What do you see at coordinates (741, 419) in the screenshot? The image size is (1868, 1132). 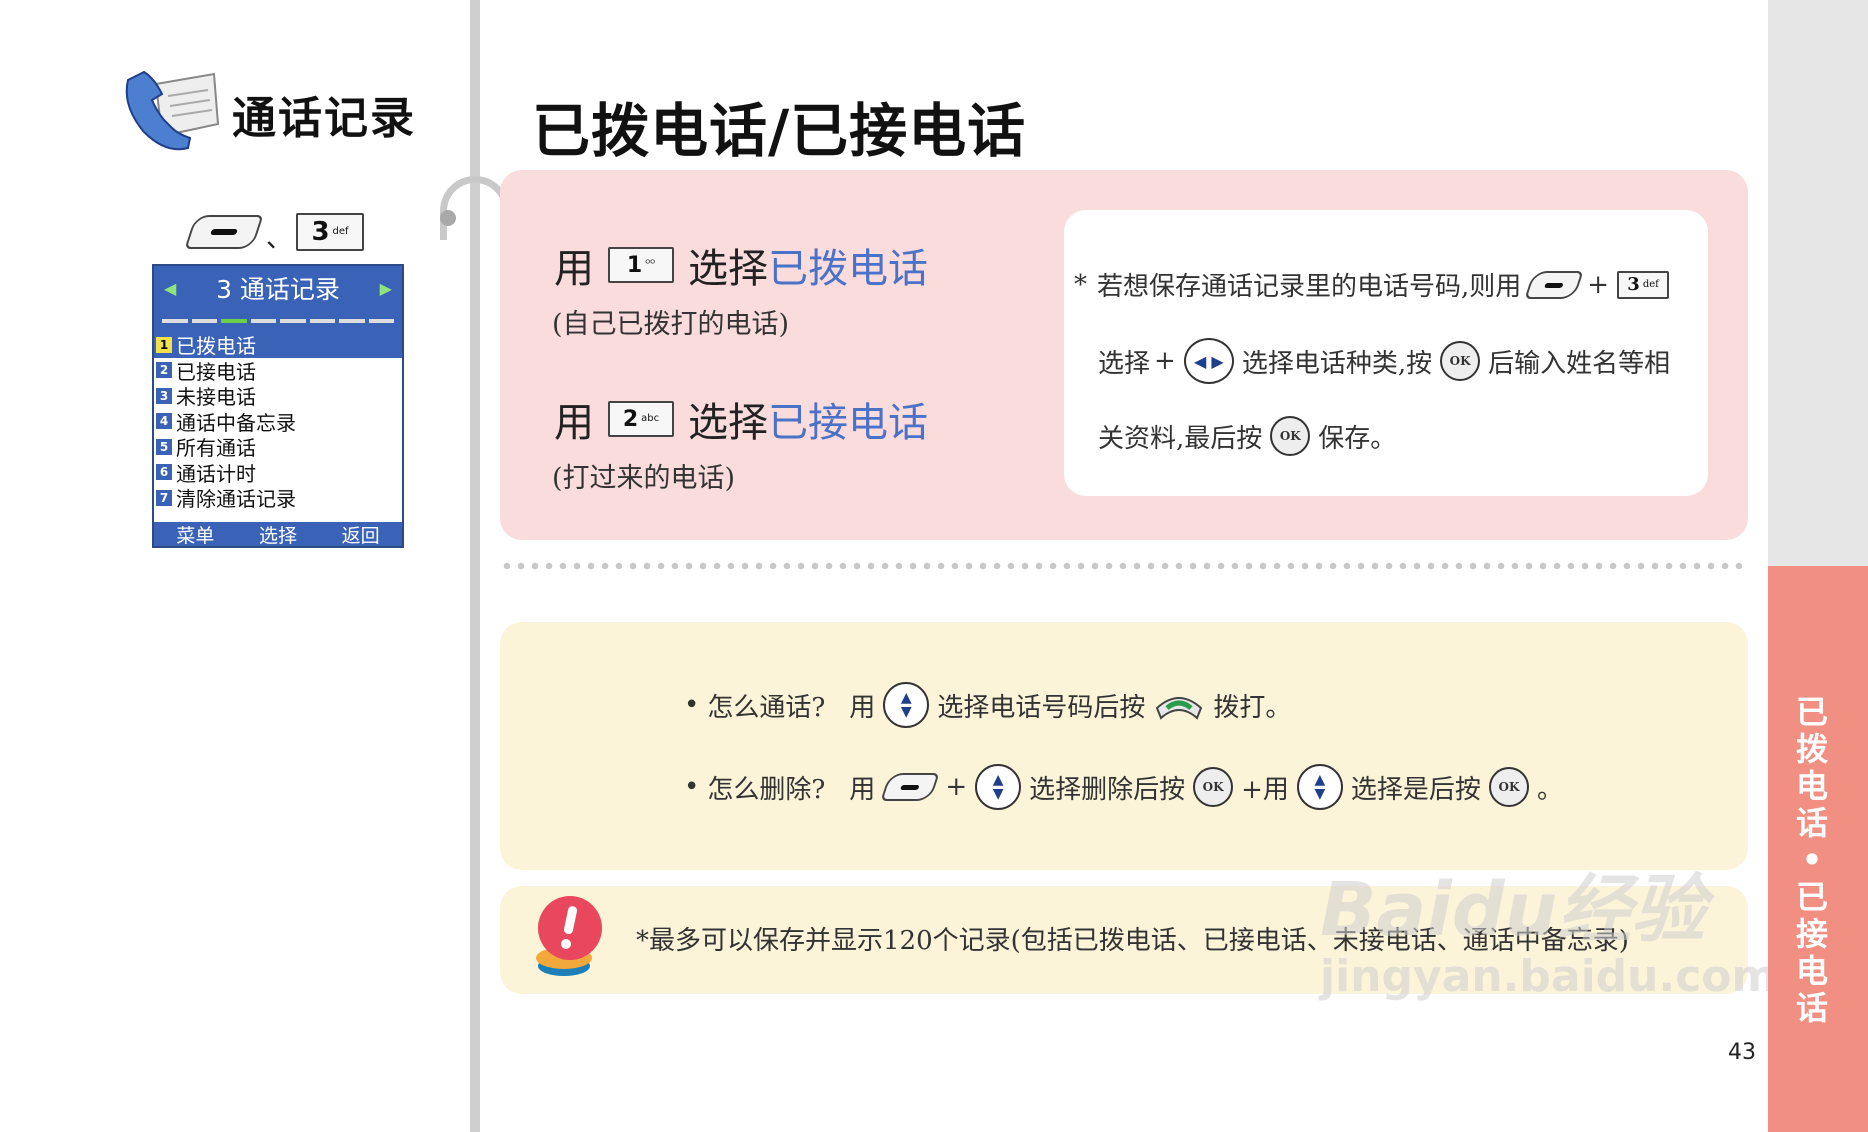 I see `instruction-received: 用 2 abc 选择 已接电话` at bounding box center [741, 419].